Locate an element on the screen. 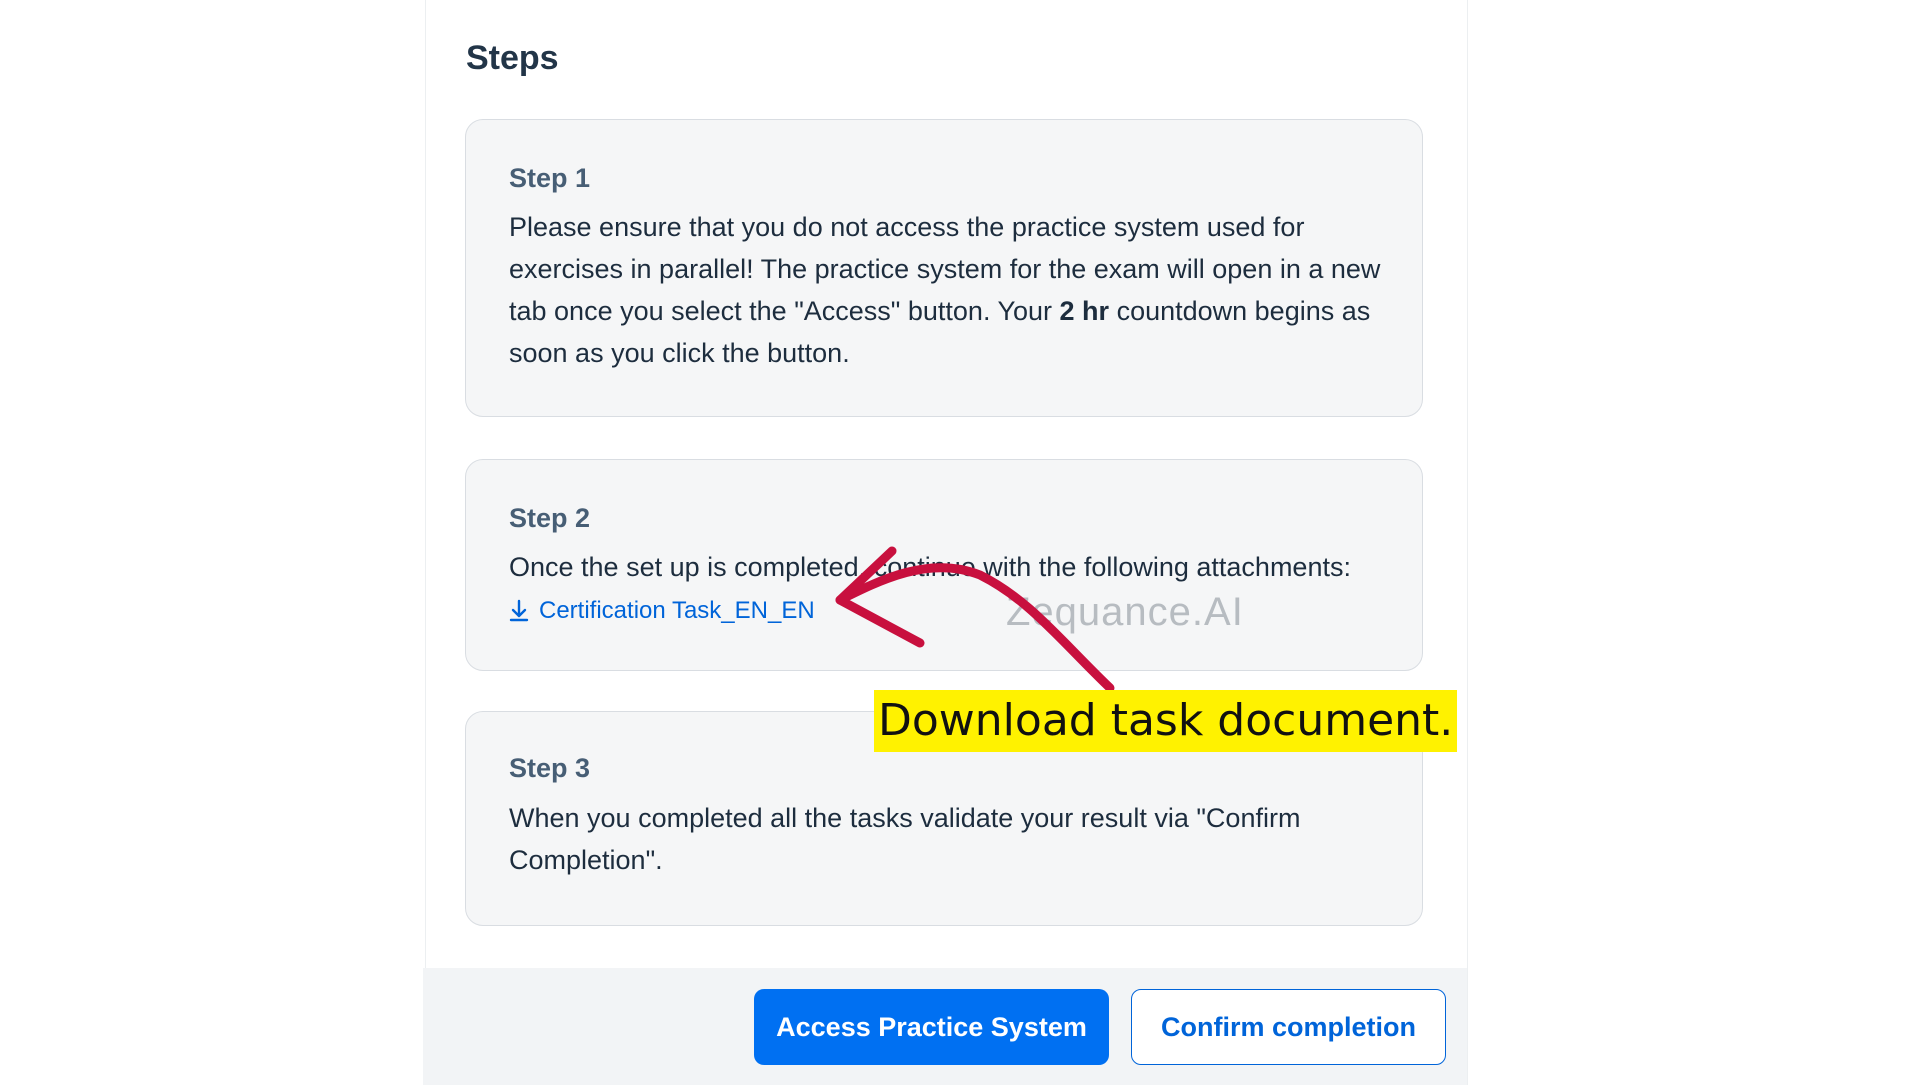  access-practice-system-button: Access Practice System is located at coordinates (931, 1027).